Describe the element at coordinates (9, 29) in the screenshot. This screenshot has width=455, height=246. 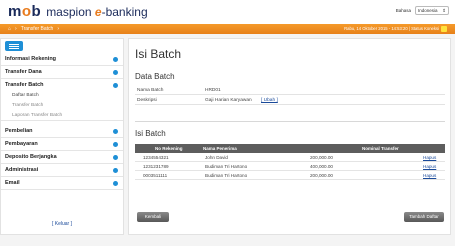
I see `home-icon: ⌂` at that location.